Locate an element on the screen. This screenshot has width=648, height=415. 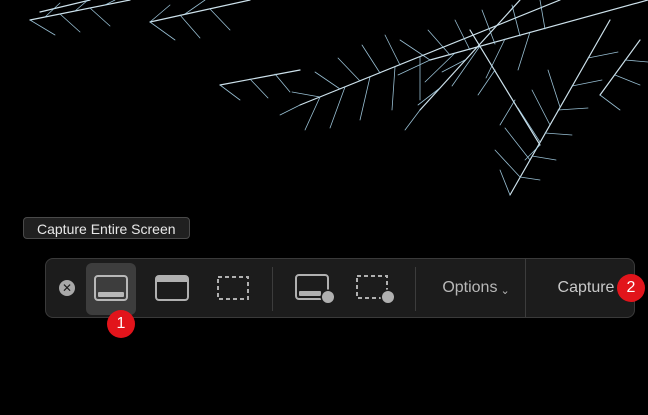
close-icon: ✕ is located at coordinates (67, 288).